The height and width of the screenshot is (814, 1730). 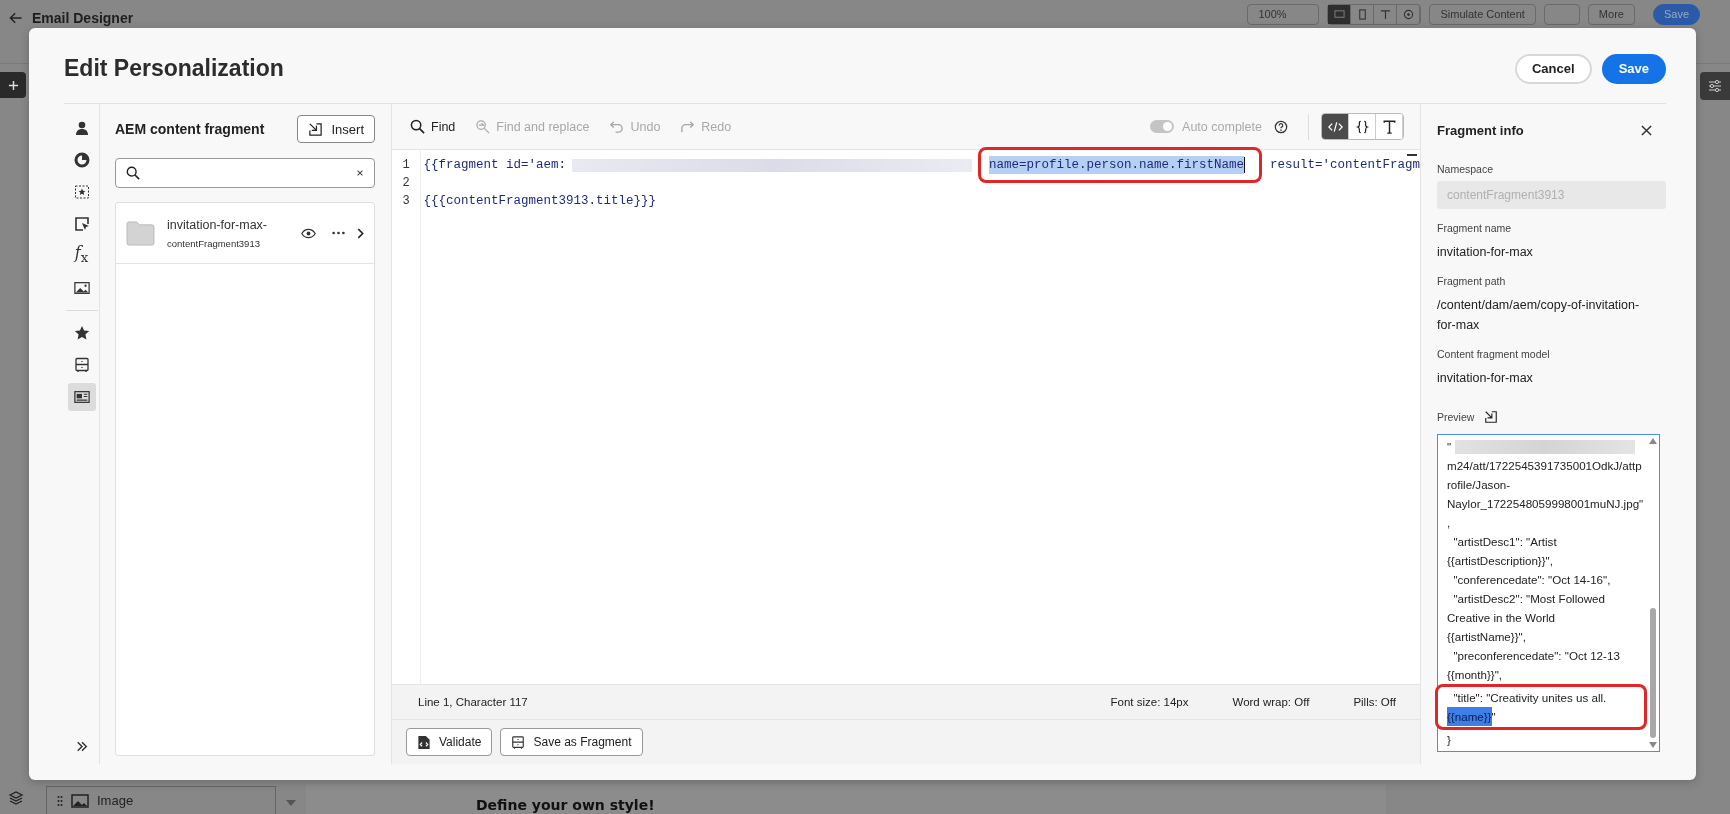 What do you see at coordinates (81, 365) in the screenshot?
I see `fragment-icon` at bounding box center [81, 365].